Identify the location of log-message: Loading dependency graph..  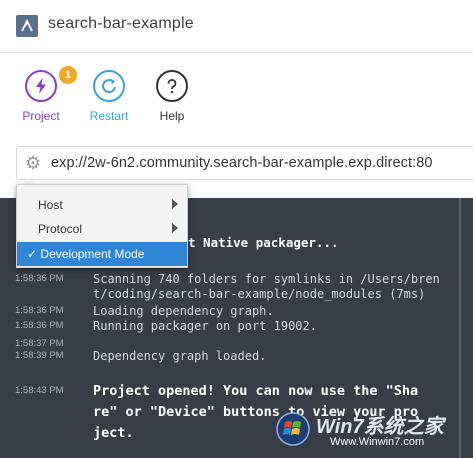
(183, 311).